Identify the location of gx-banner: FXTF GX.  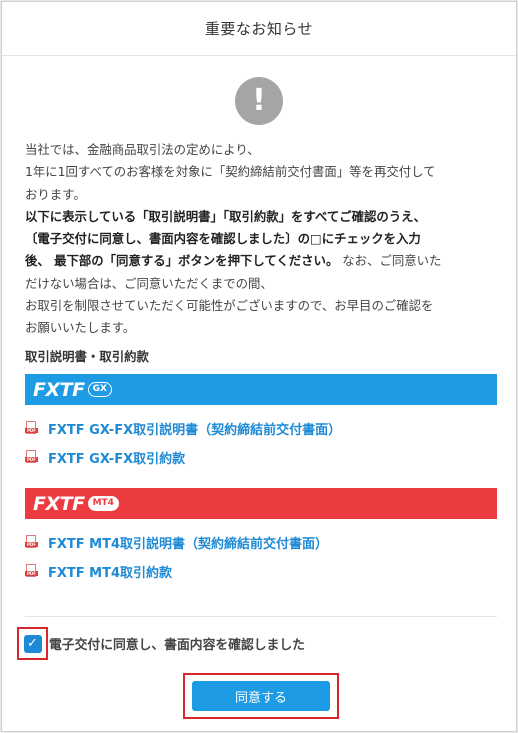
(261, 389).